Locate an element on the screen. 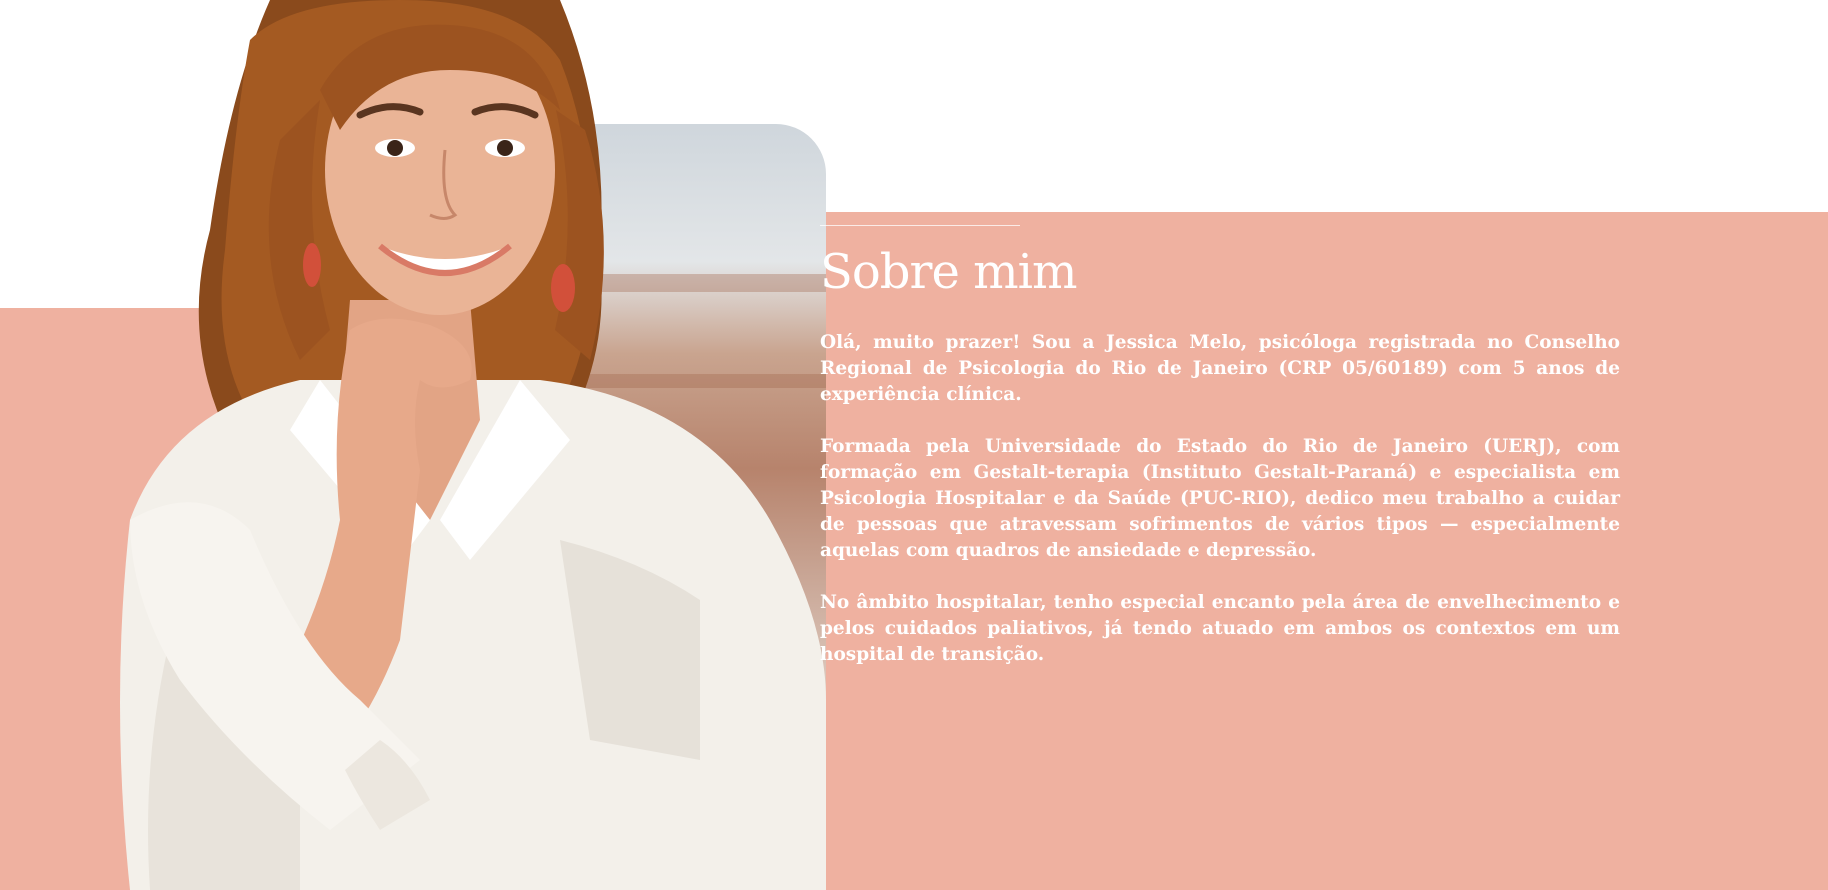 Image resolution: width=1828 pixels, height=890 pixels. section-title: Sobre mim is located at coordinates (949, 272).